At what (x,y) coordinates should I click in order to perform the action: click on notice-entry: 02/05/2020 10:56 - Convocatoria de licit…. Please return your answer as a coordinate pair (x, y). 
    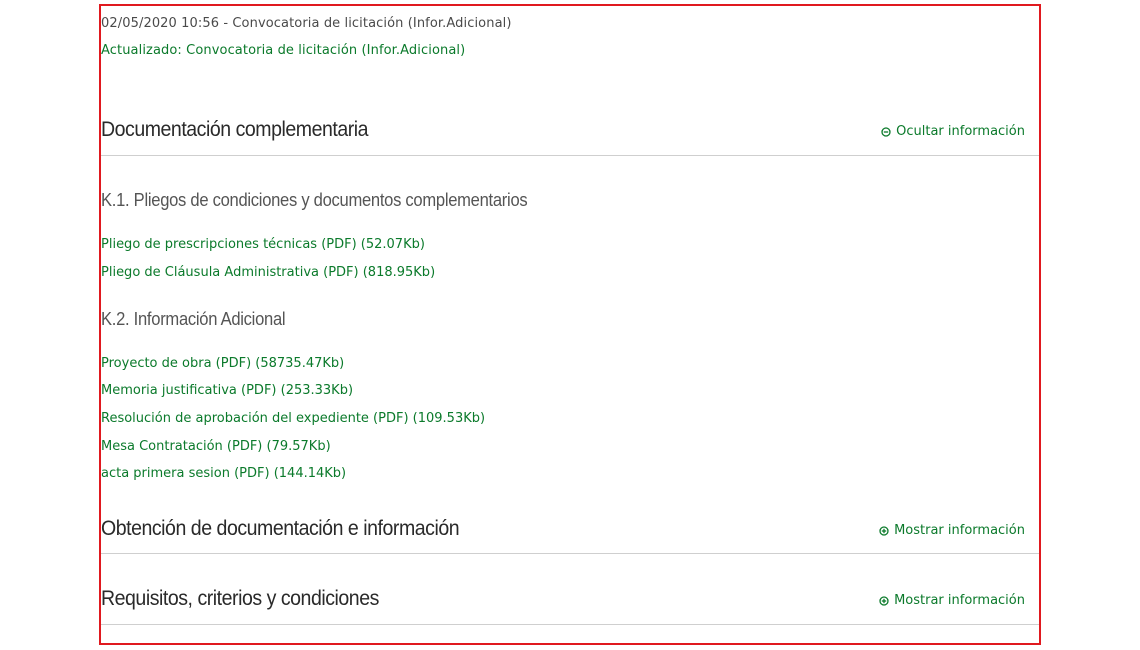
    Looking at the image, I should click on (306, 23).